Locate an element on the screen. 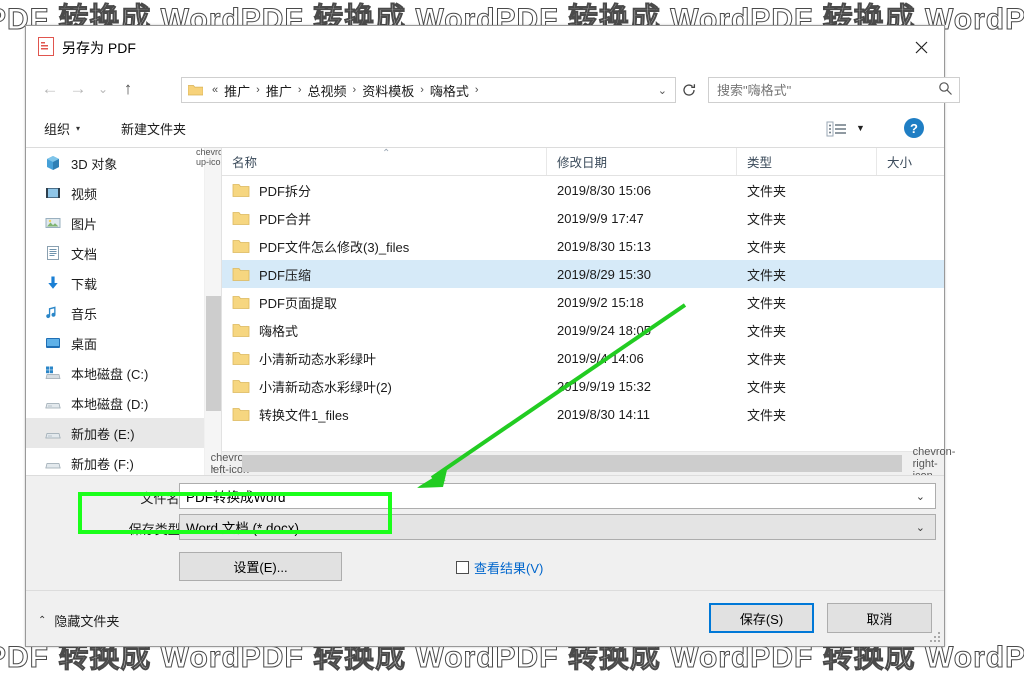 The height and width of the screenshot is (686, 1024). new-folder-button: 新建文件夹 is located at coordinates (153, 128).